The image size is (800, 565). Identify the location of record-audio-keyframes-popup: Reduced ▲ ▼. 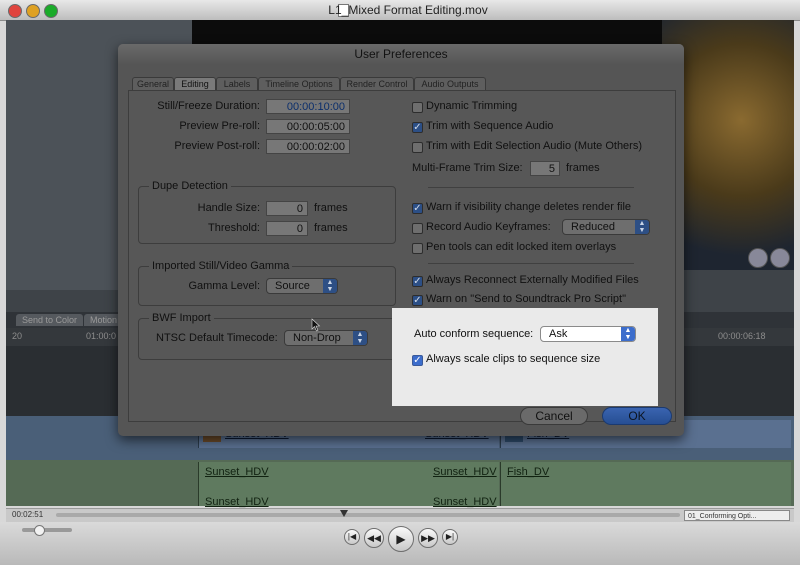
(606, 227).